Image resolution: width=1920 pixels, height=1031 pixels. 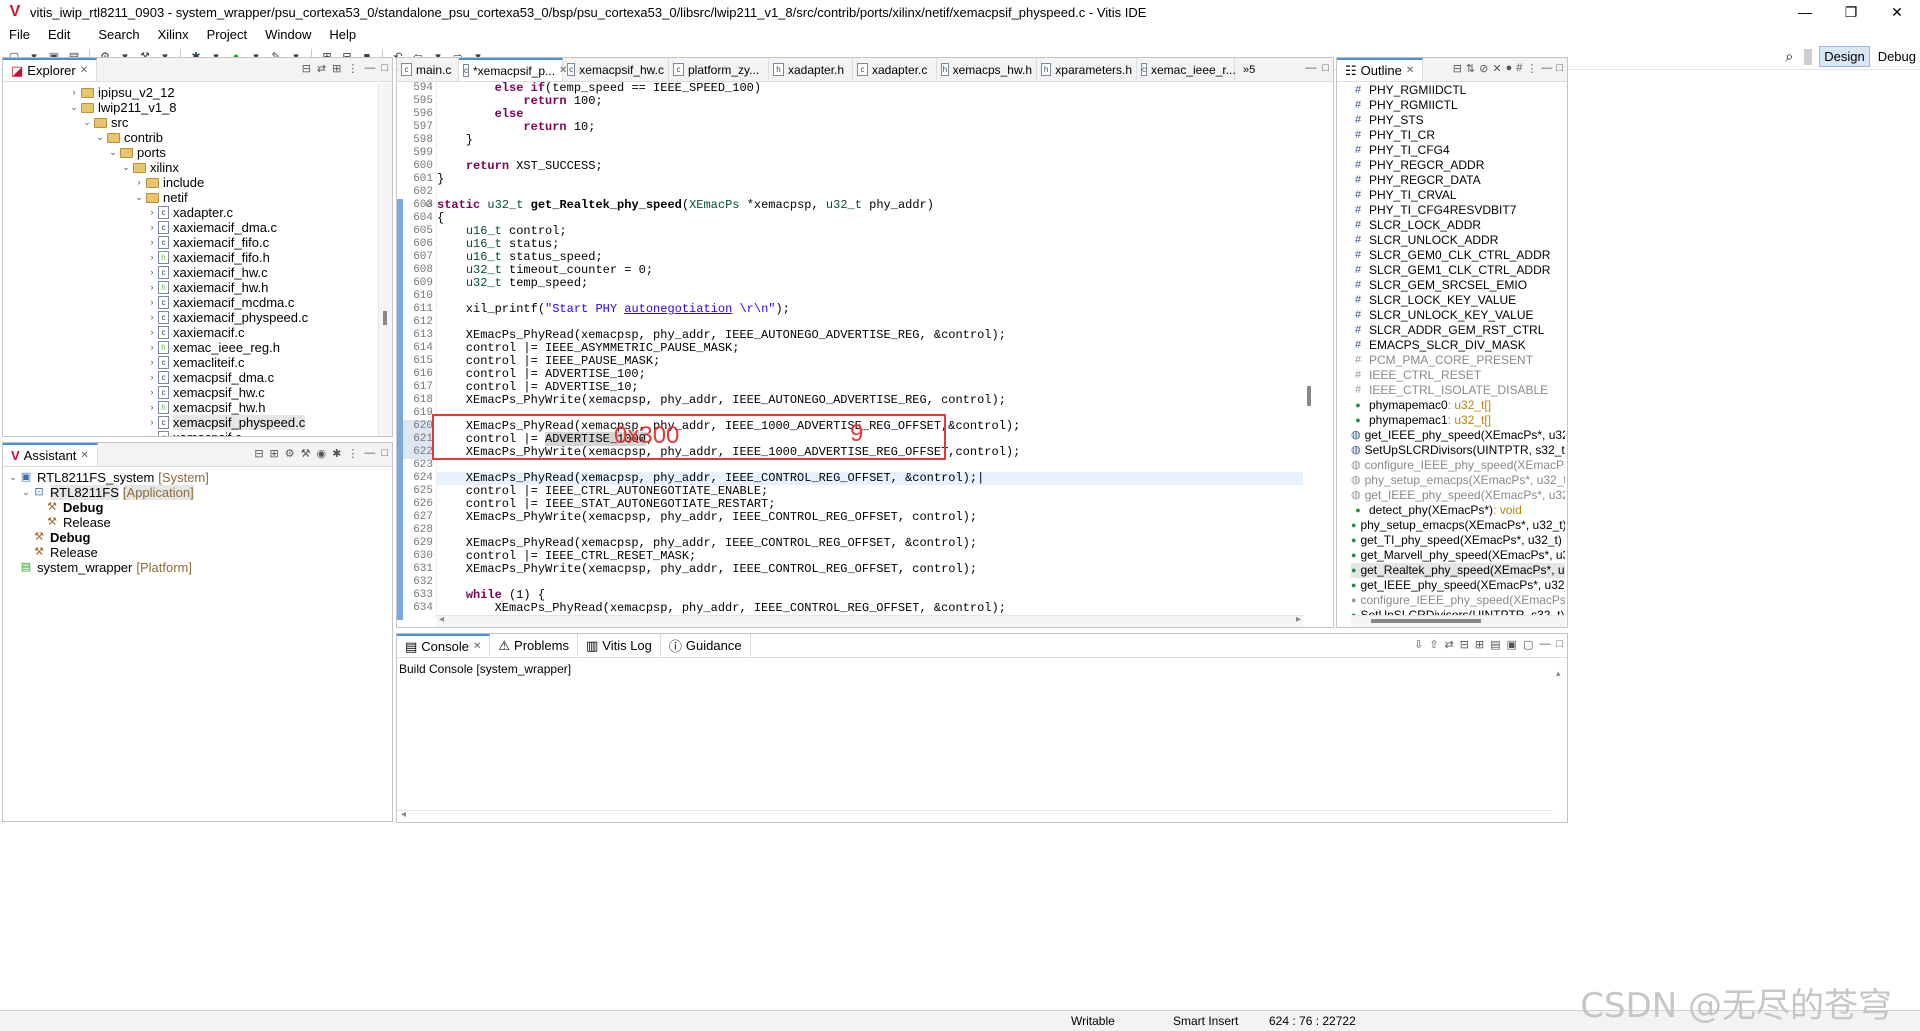 I want to click on assistant-item: ⌄ ▣ RTL8211FS_system [System], so click(x=199, y=477).